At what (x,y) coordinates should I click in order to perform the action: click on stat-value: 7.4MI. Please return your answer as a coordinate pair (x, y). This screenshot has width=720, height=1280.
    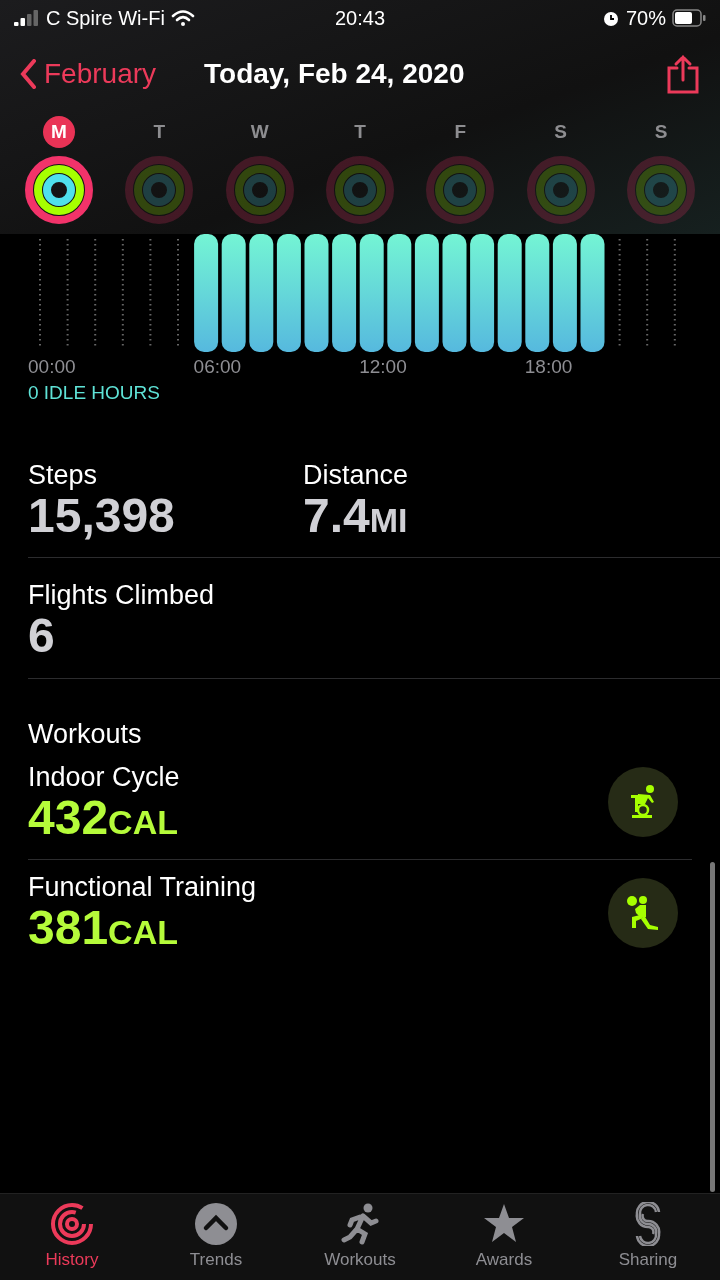
    Looking at the image, I should click on (356, 516).